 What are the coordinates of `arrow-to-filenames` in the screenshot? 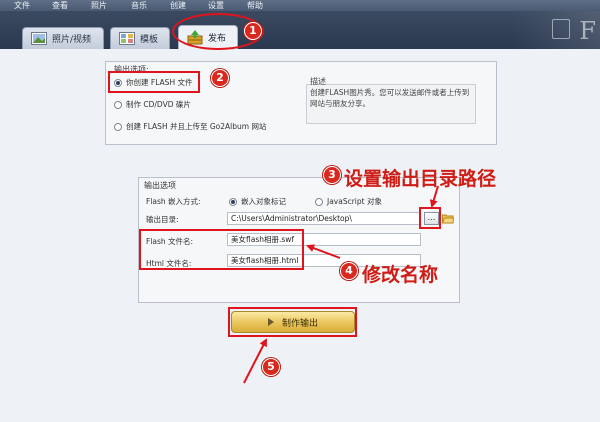 It's located at (323, 251).